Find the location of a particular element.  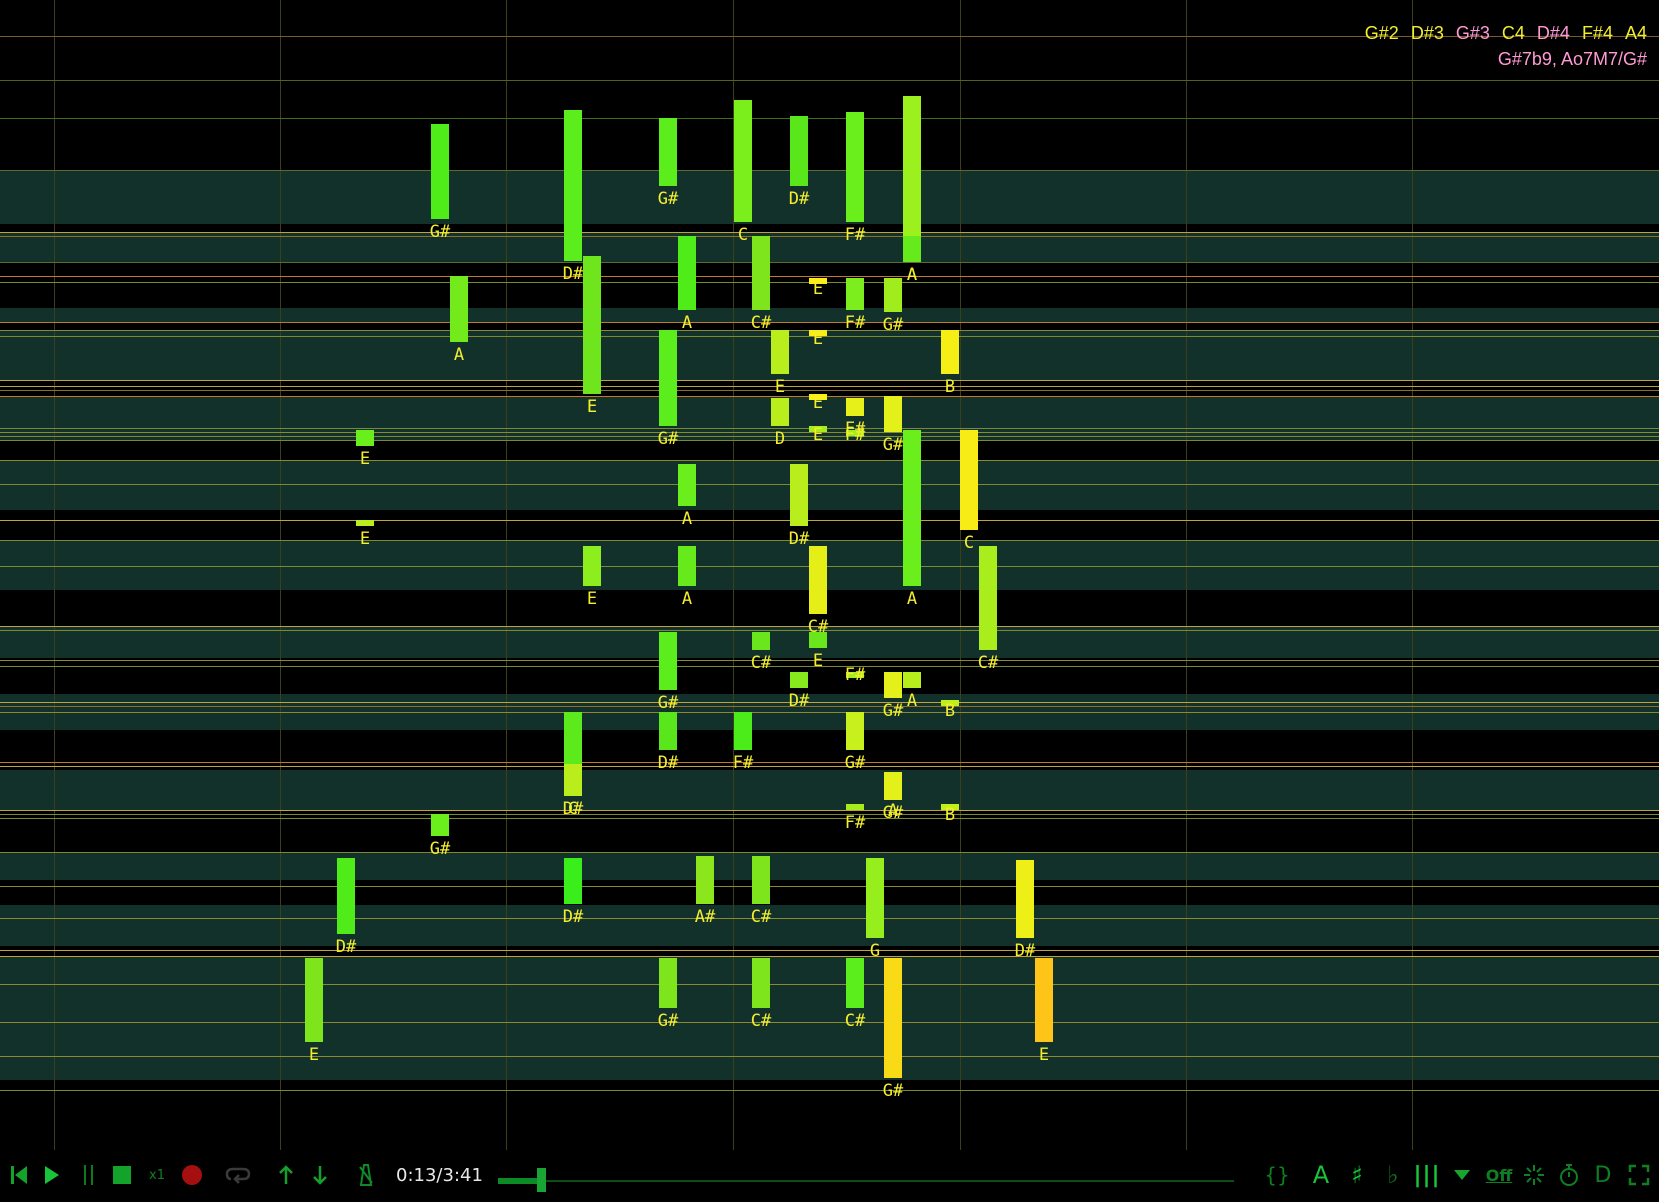

note-names-button: A is located at coordinates (1321, 1175).